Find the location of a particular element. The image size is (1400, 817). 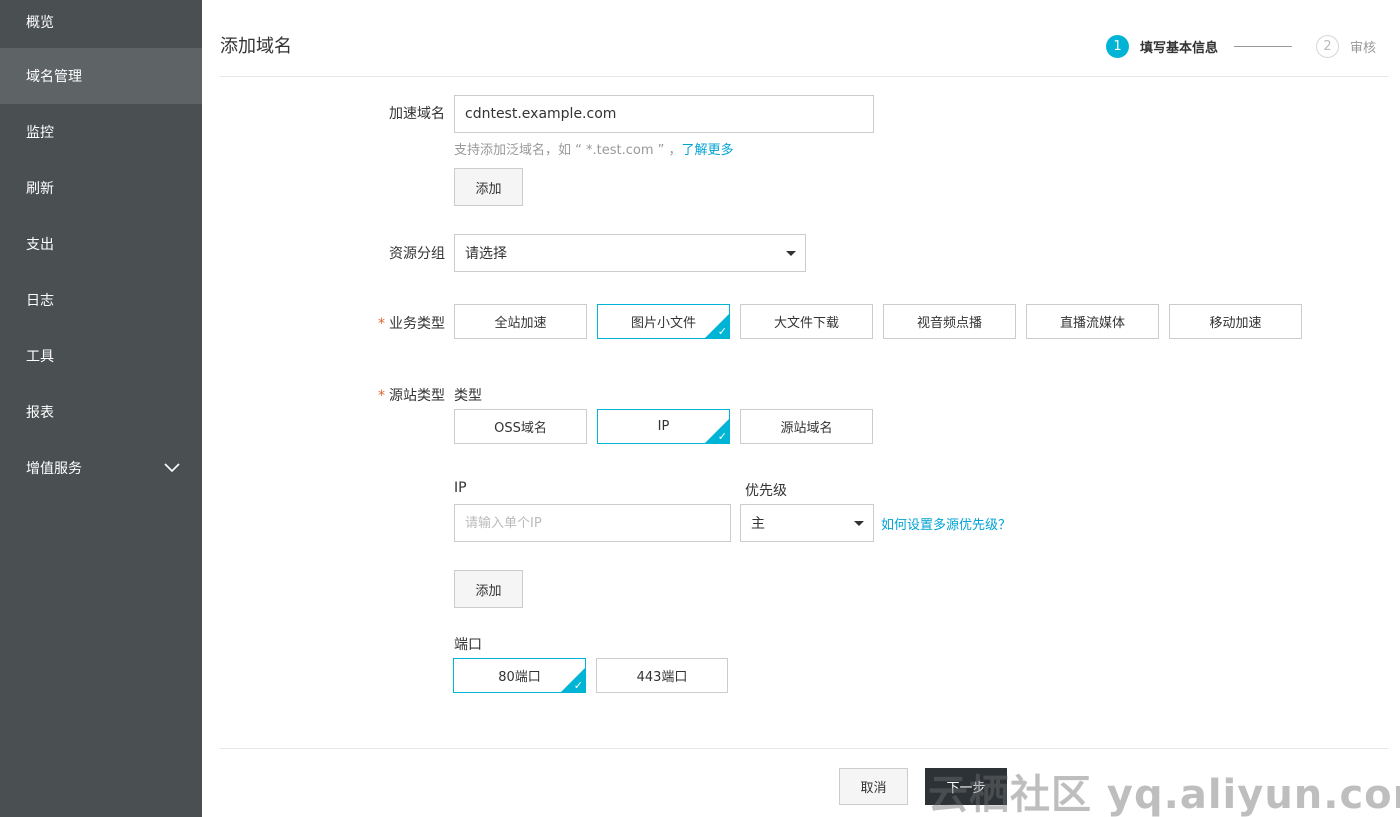

sidebar: 概览 域名管理 监控 刷新 支出 日志 工具 报表 增值服务 is located at coordinates (101, 408).